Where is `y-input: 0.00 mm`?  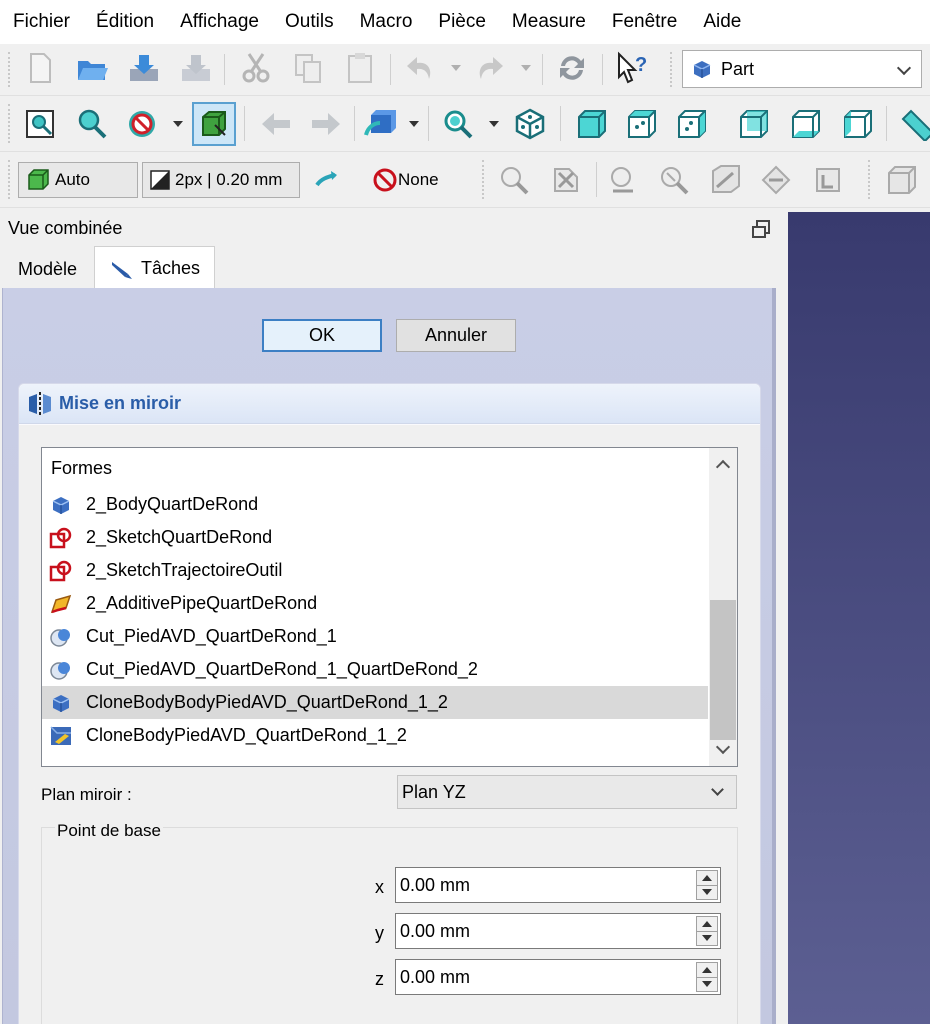
y-input: 0.00 mm is located at coordinates (558, 931).